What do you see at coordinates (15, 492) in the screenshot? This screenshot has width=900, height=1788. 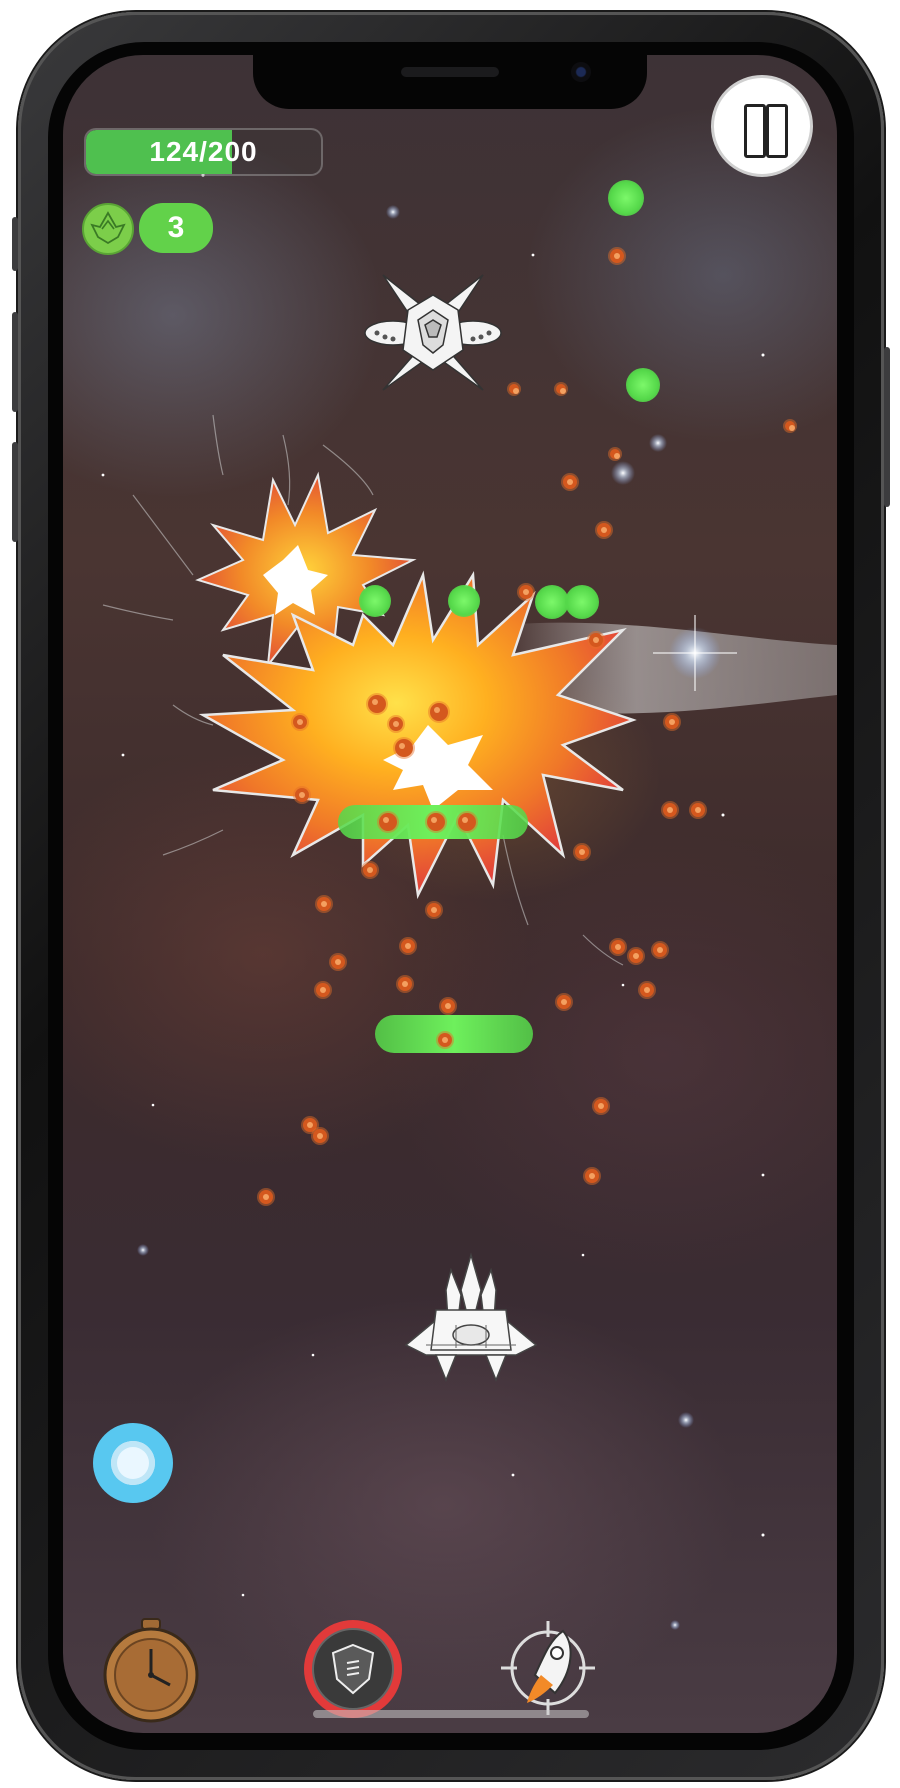 I see `volume-down-button` at bounding box center [15, 492].